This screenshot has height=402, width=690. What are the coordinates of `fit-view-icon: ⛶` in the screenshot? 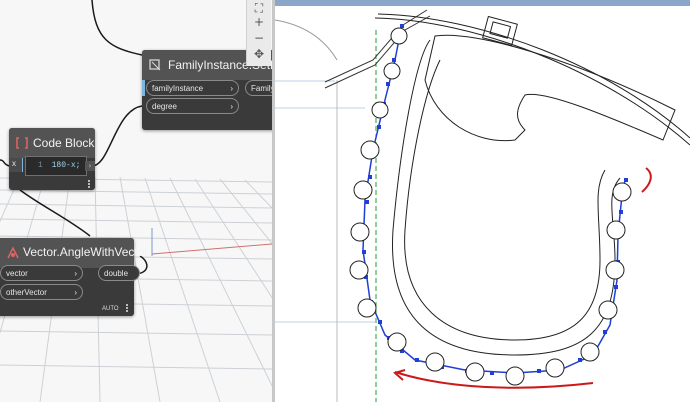 It's located at (259, 8).